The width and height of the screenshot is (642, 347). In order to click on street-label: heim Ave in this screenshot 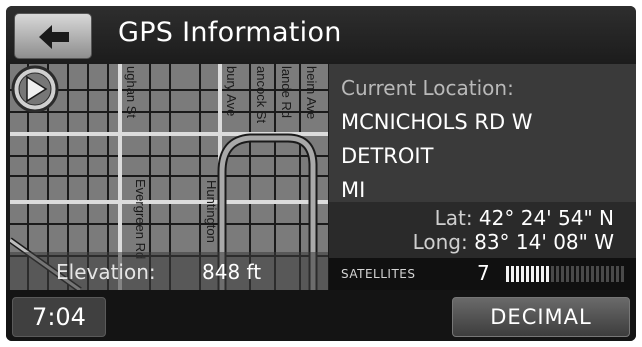, I will do `click(311, 92)`.